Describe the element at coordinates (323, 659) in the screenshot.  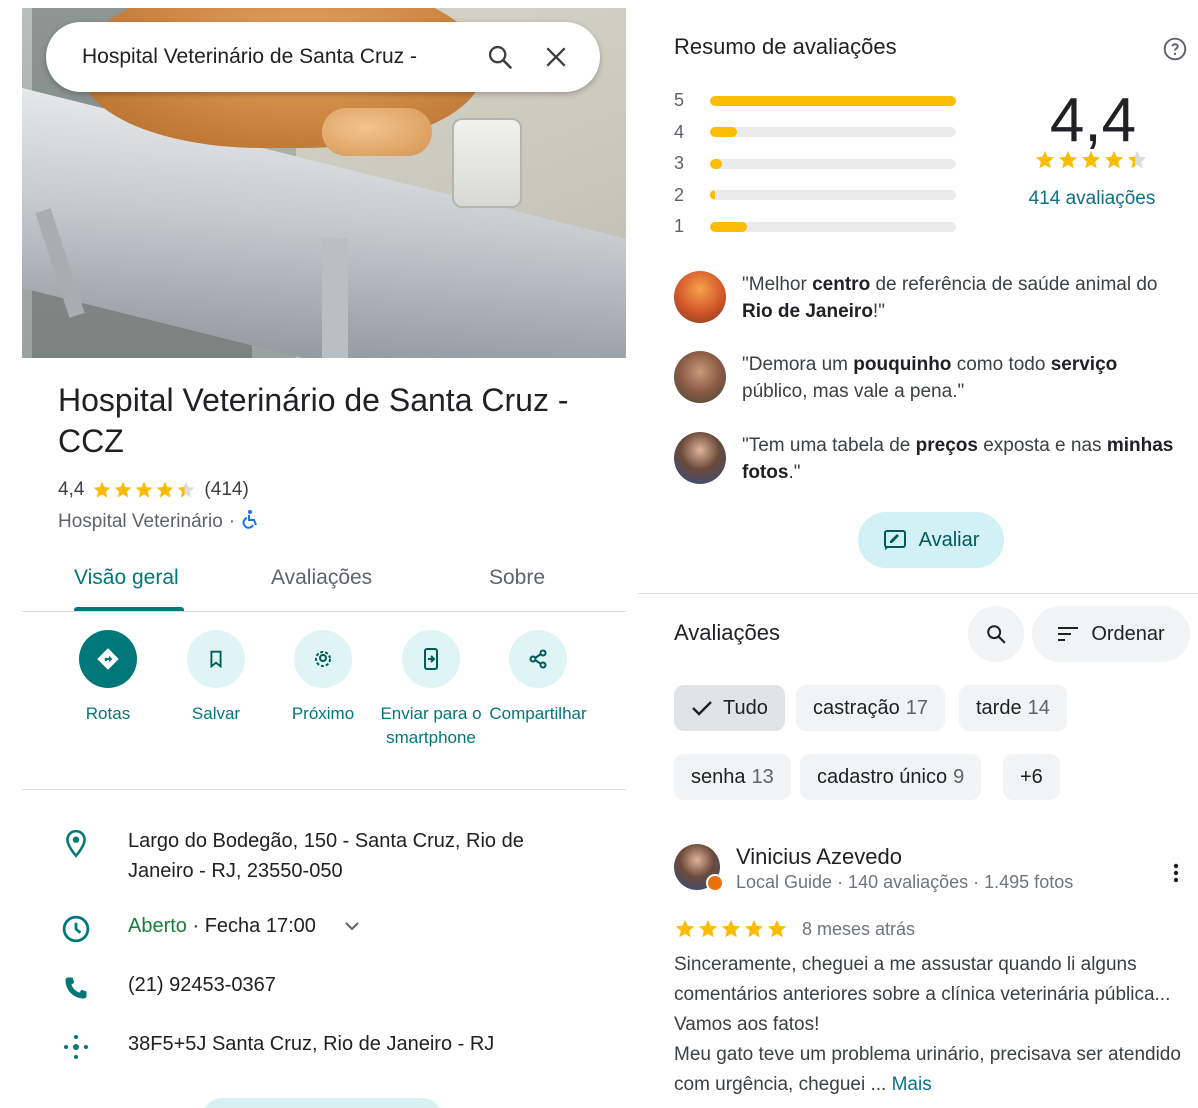
I see `nearby-icon` at that location.